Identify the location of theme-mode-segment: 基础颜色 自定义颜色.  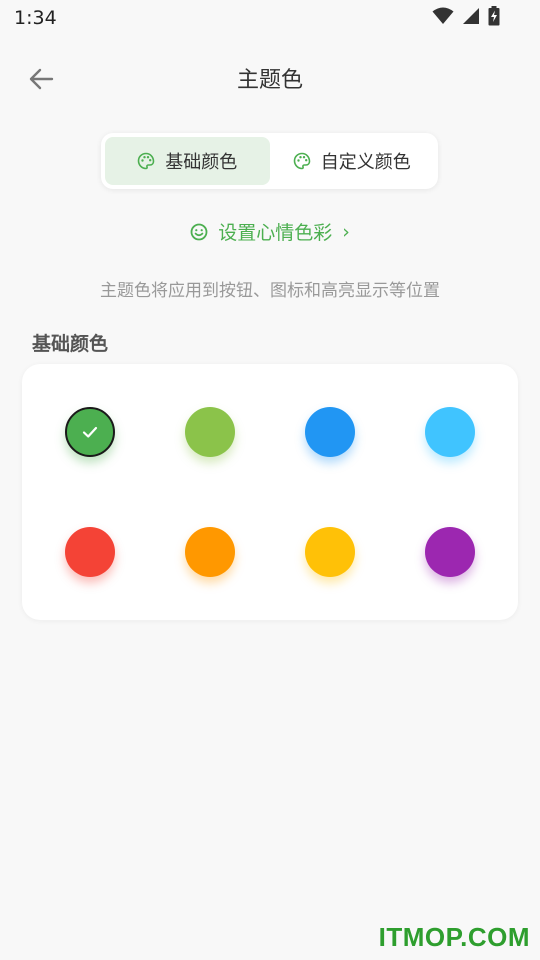
(269, 161).